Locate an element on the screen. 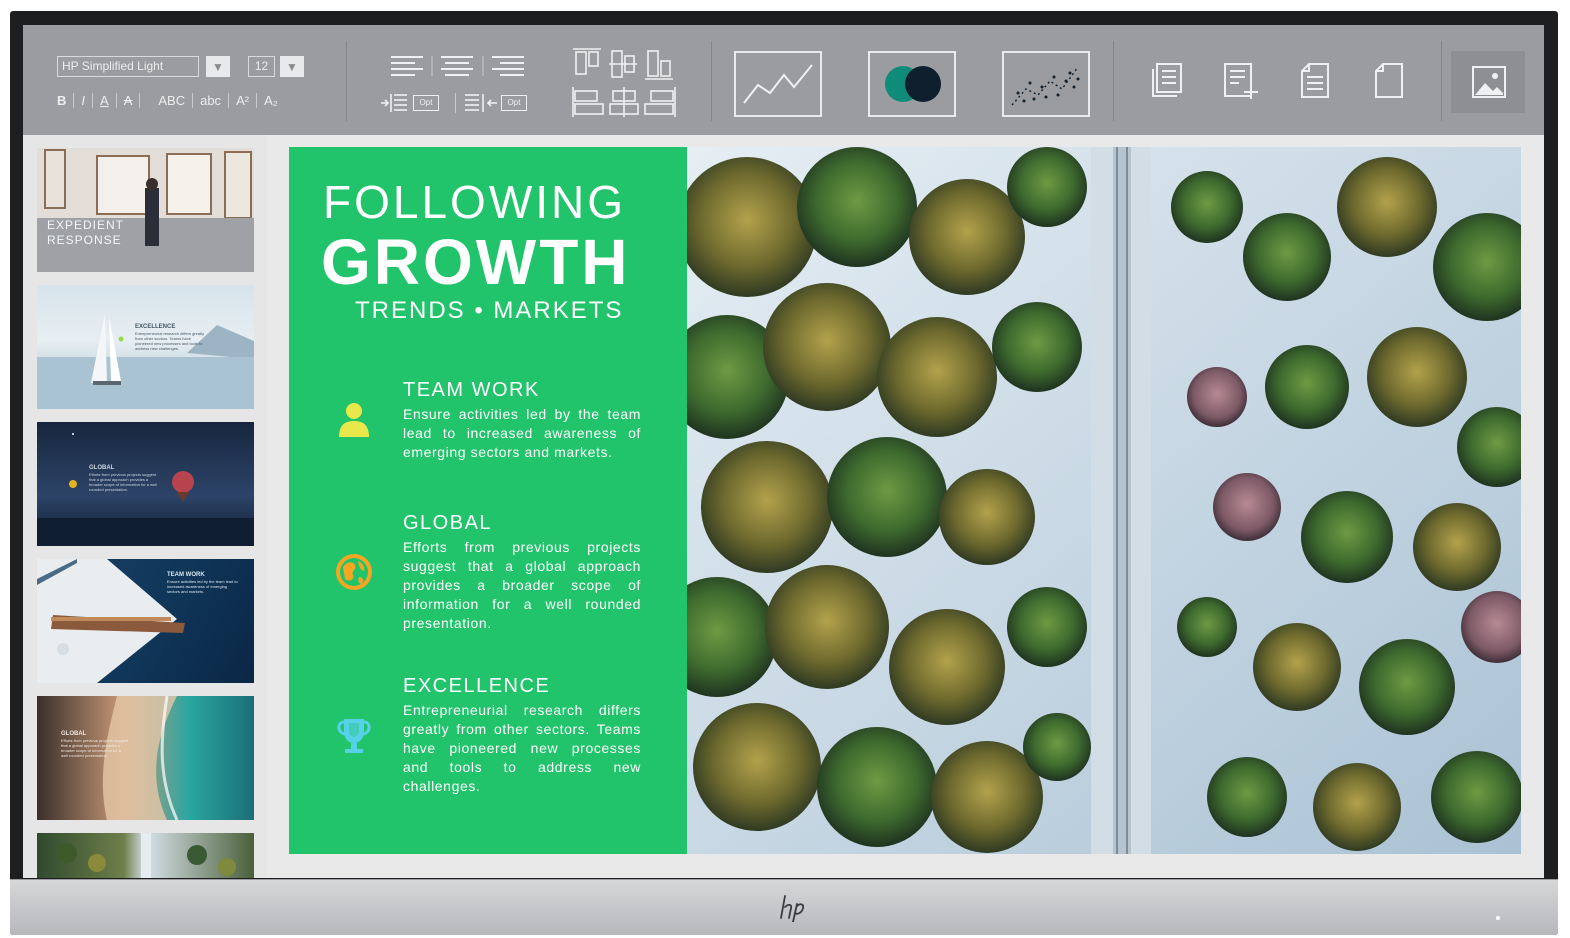  indent-increase-icon is located at coordinates (394, 103).